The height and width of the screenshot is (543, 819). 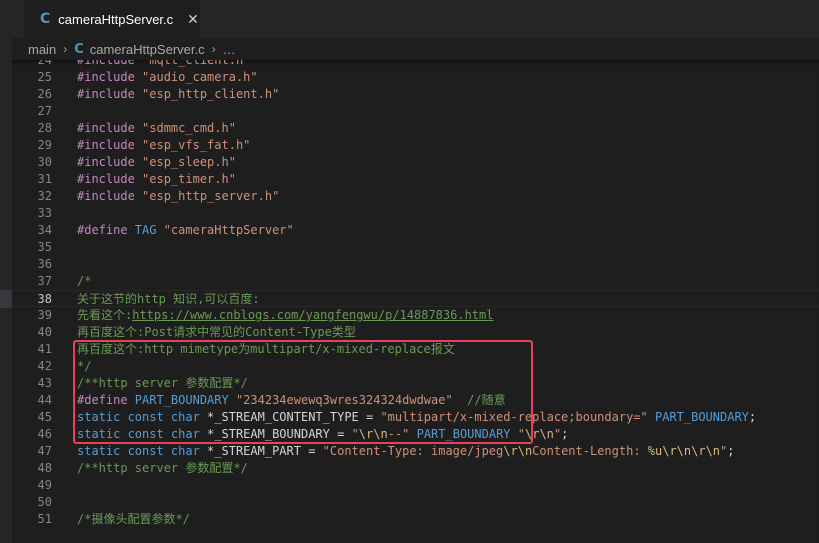 I want to click on code-text: #include "esp_http_server.h", so click(x=178, y=196).